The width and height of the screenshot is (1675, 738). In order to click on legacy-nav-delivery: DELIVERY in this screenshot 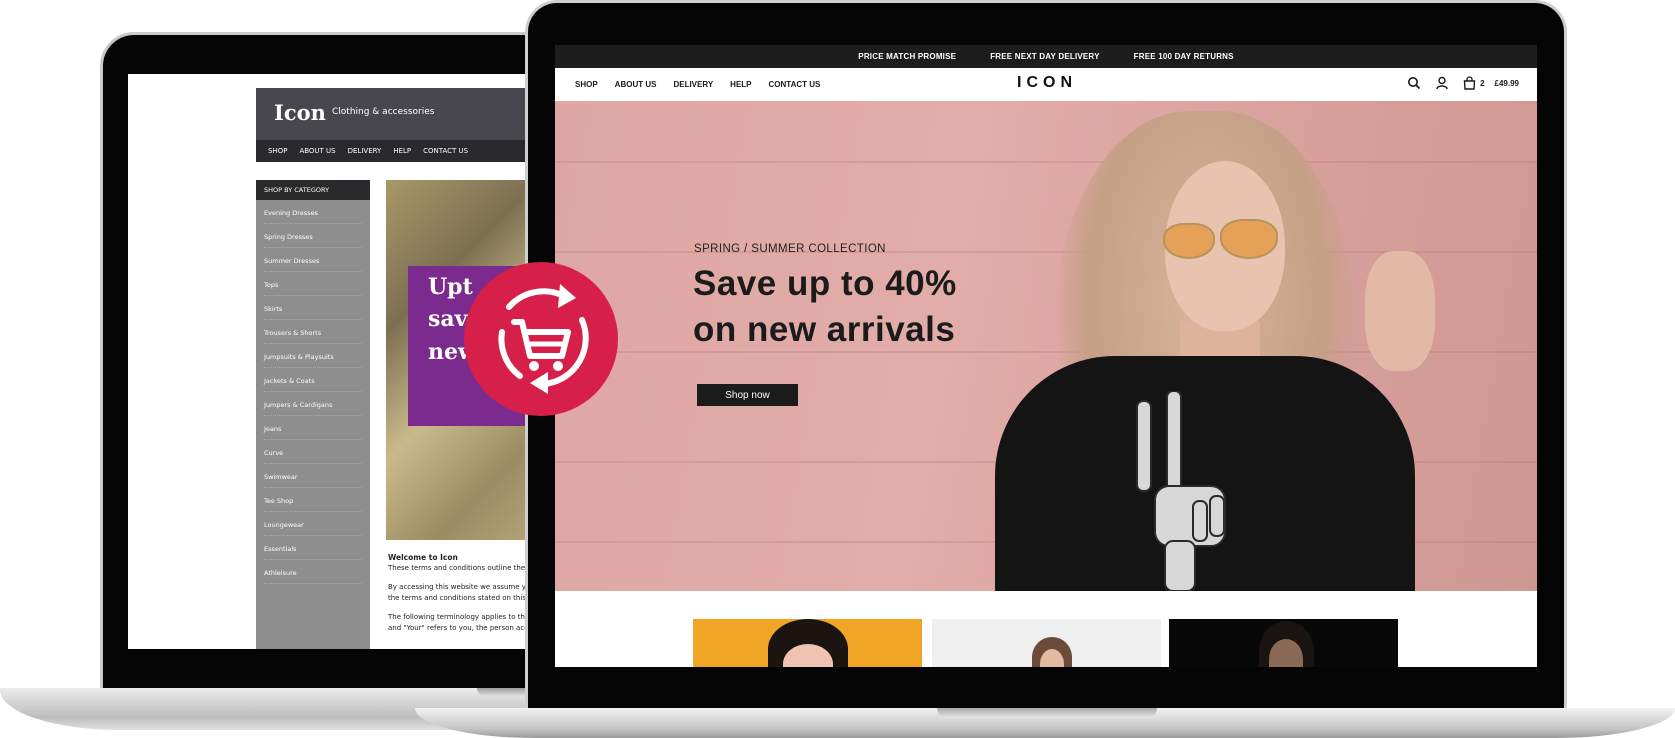, I will do `click(365, 151)`.